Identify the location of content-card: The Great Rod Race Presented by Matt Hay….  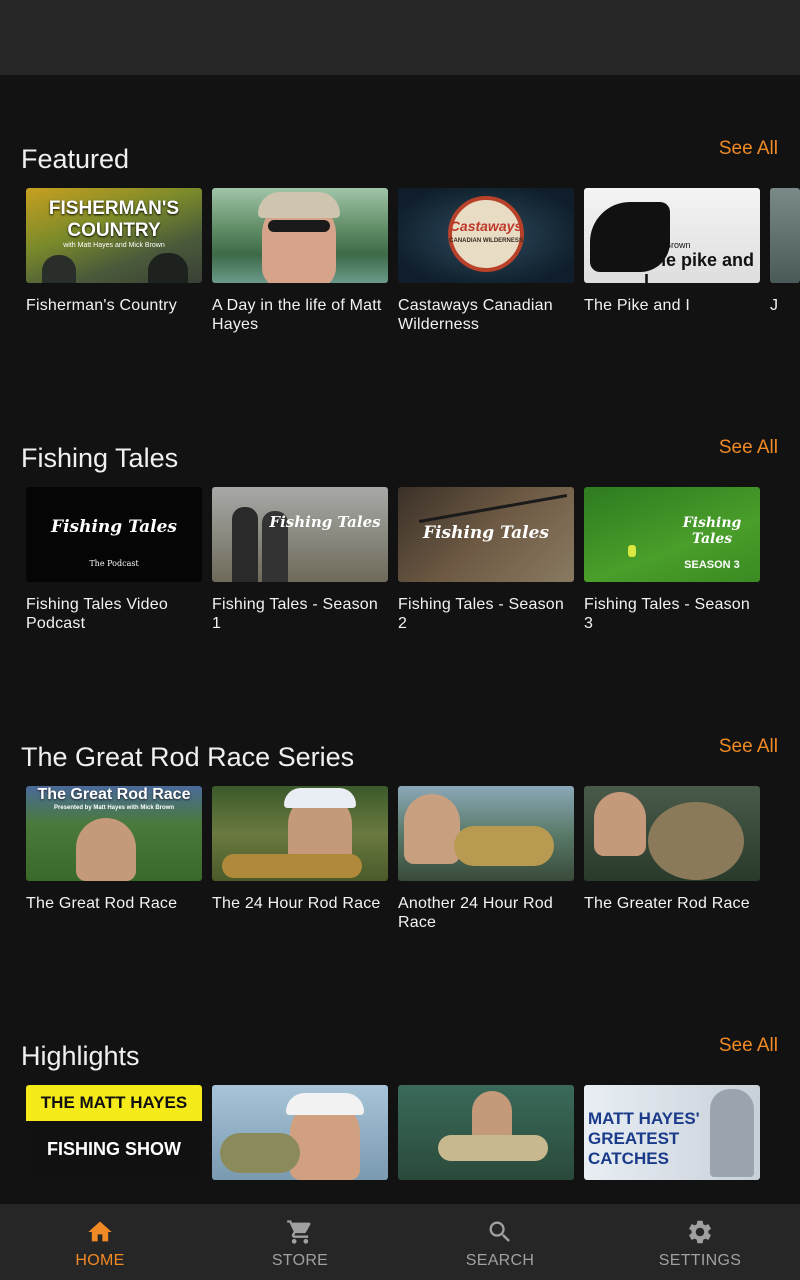
(114, 849).